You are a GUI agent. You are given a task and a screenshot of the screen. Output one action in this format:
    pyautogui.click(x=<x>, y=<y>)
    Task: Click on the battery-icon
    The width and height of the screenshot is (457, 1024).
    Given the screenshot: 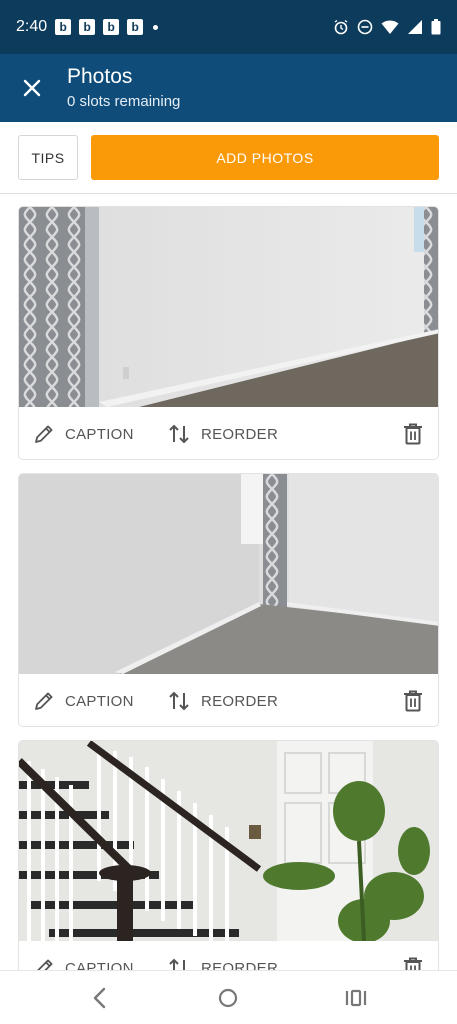 What is the action you would take?
    pyautogui.click(x=436, y=27)
    